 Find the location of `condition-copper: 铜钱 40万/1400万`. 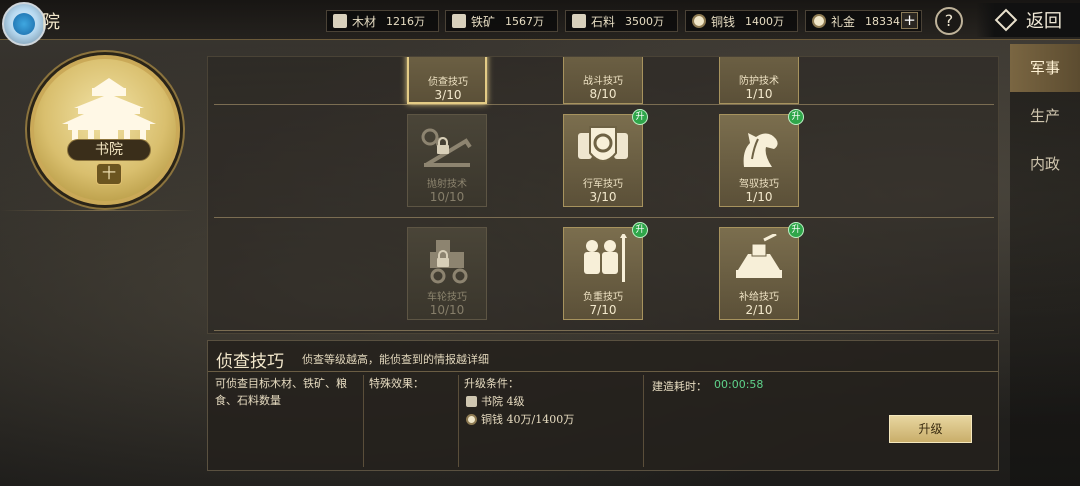

condition-copper: 铜钱 40万/1400万 is located at coordinates (520, 419).